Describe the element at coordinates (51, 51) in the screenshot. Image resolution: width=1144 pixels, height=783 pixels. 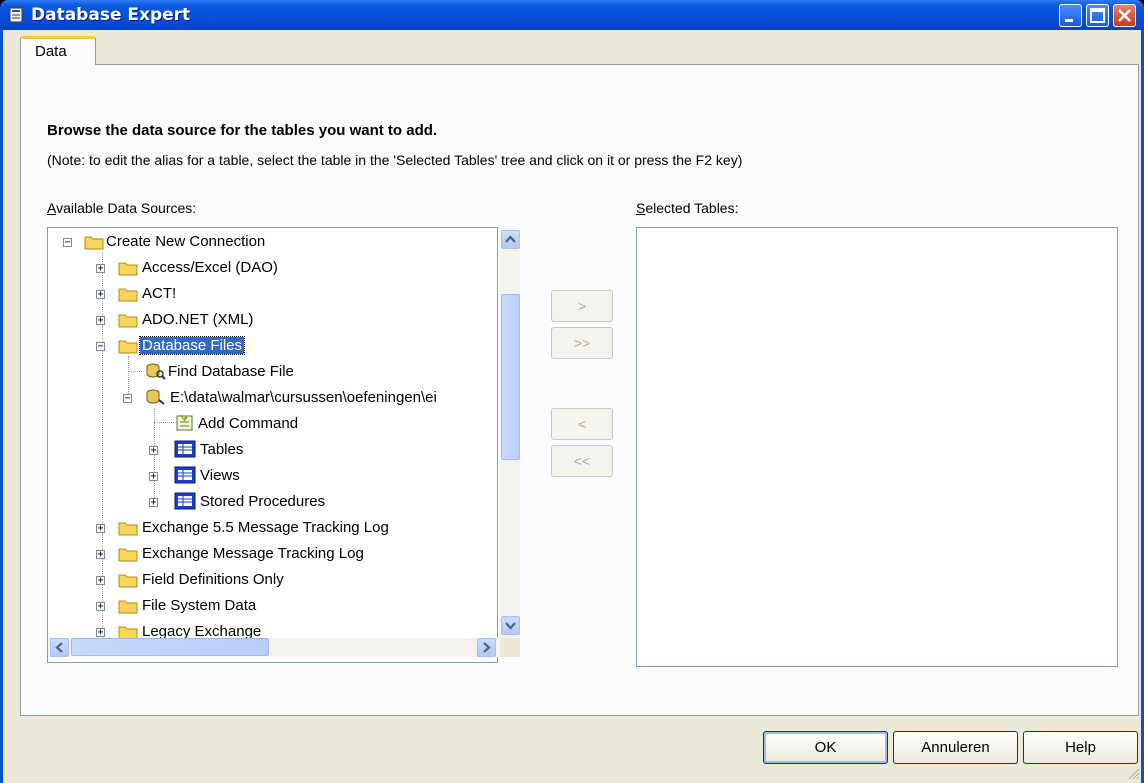
I see `tab-data-label: Data` at that location.